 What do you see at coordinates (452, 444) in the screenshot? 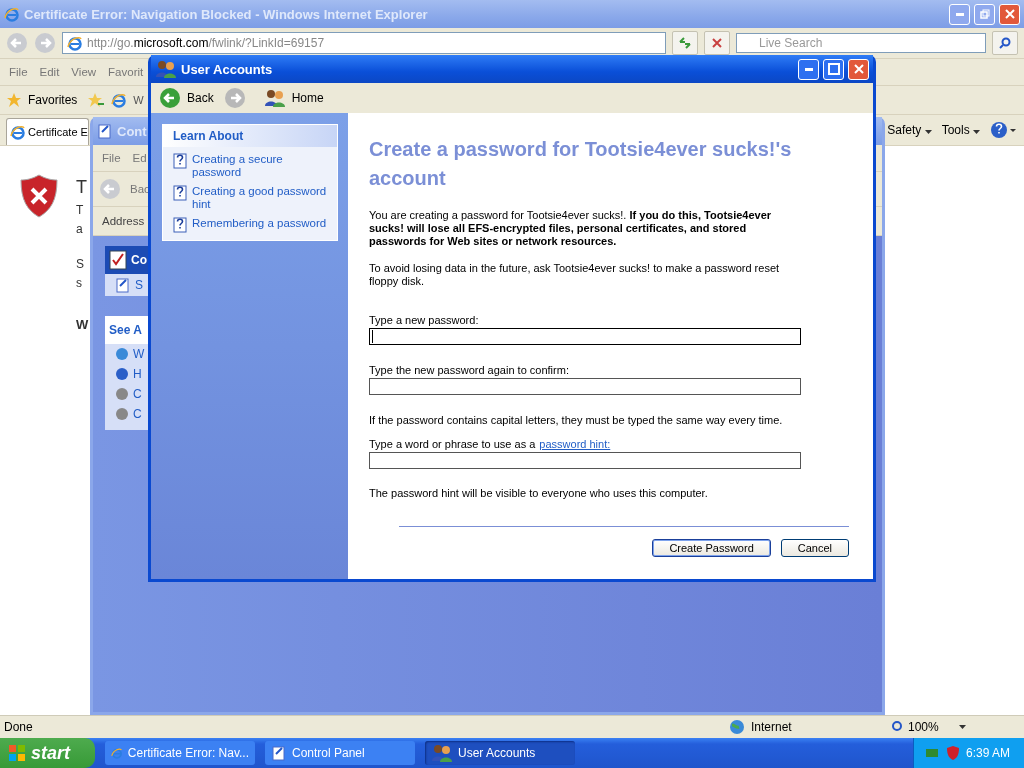
I see `field-label: Type a word or phrase to use as a` at bounding box center [452, 444].